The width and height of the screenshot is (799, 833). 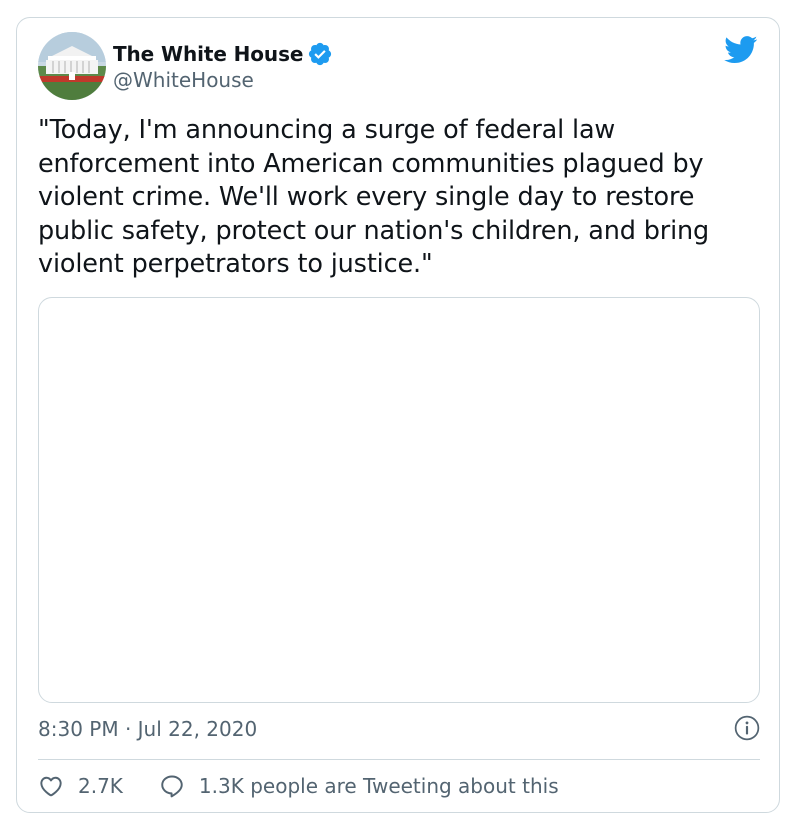 I want to click on tweet-timestamp: 8:30 PM · Jul 22, 2020, so click(x=147, y=729).